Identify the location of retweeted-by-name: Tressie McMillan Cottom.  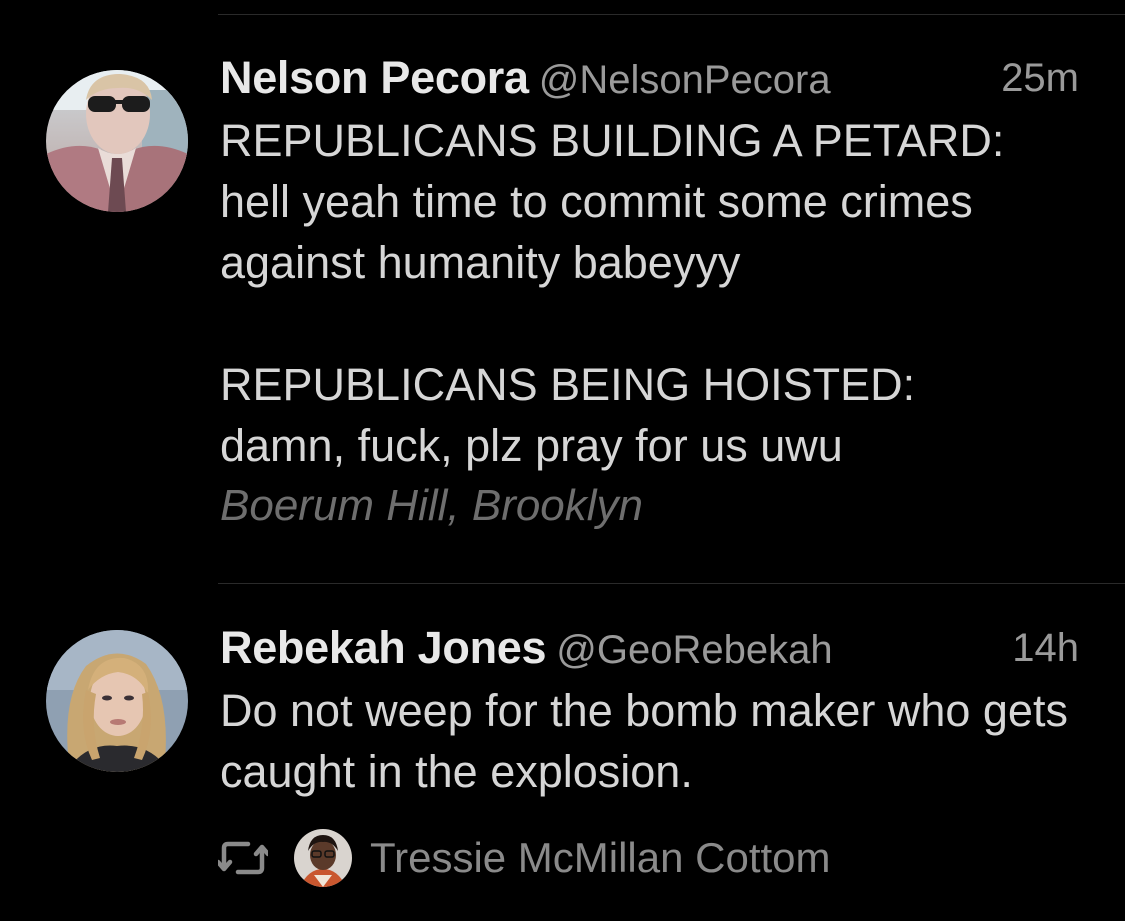
(600, 858).